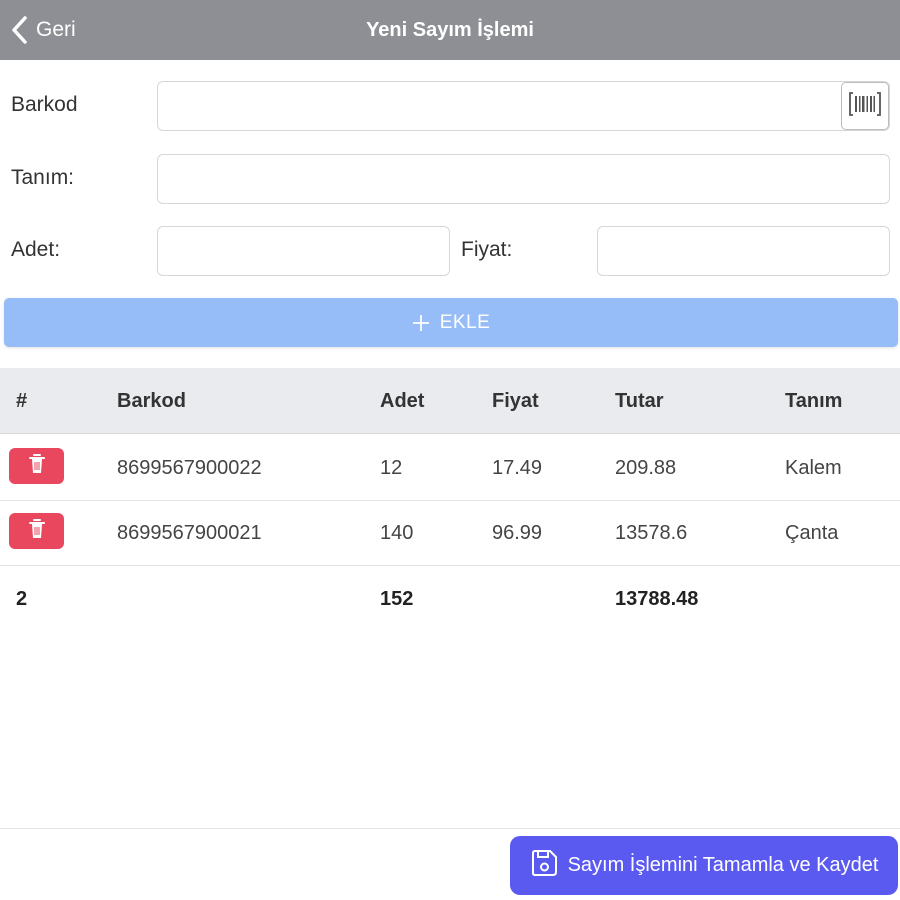 The height and width of the screenshot is (900, 900). Describe the element at coordinates (544, 865) in the screenshot. I see `save-icon` at that location.